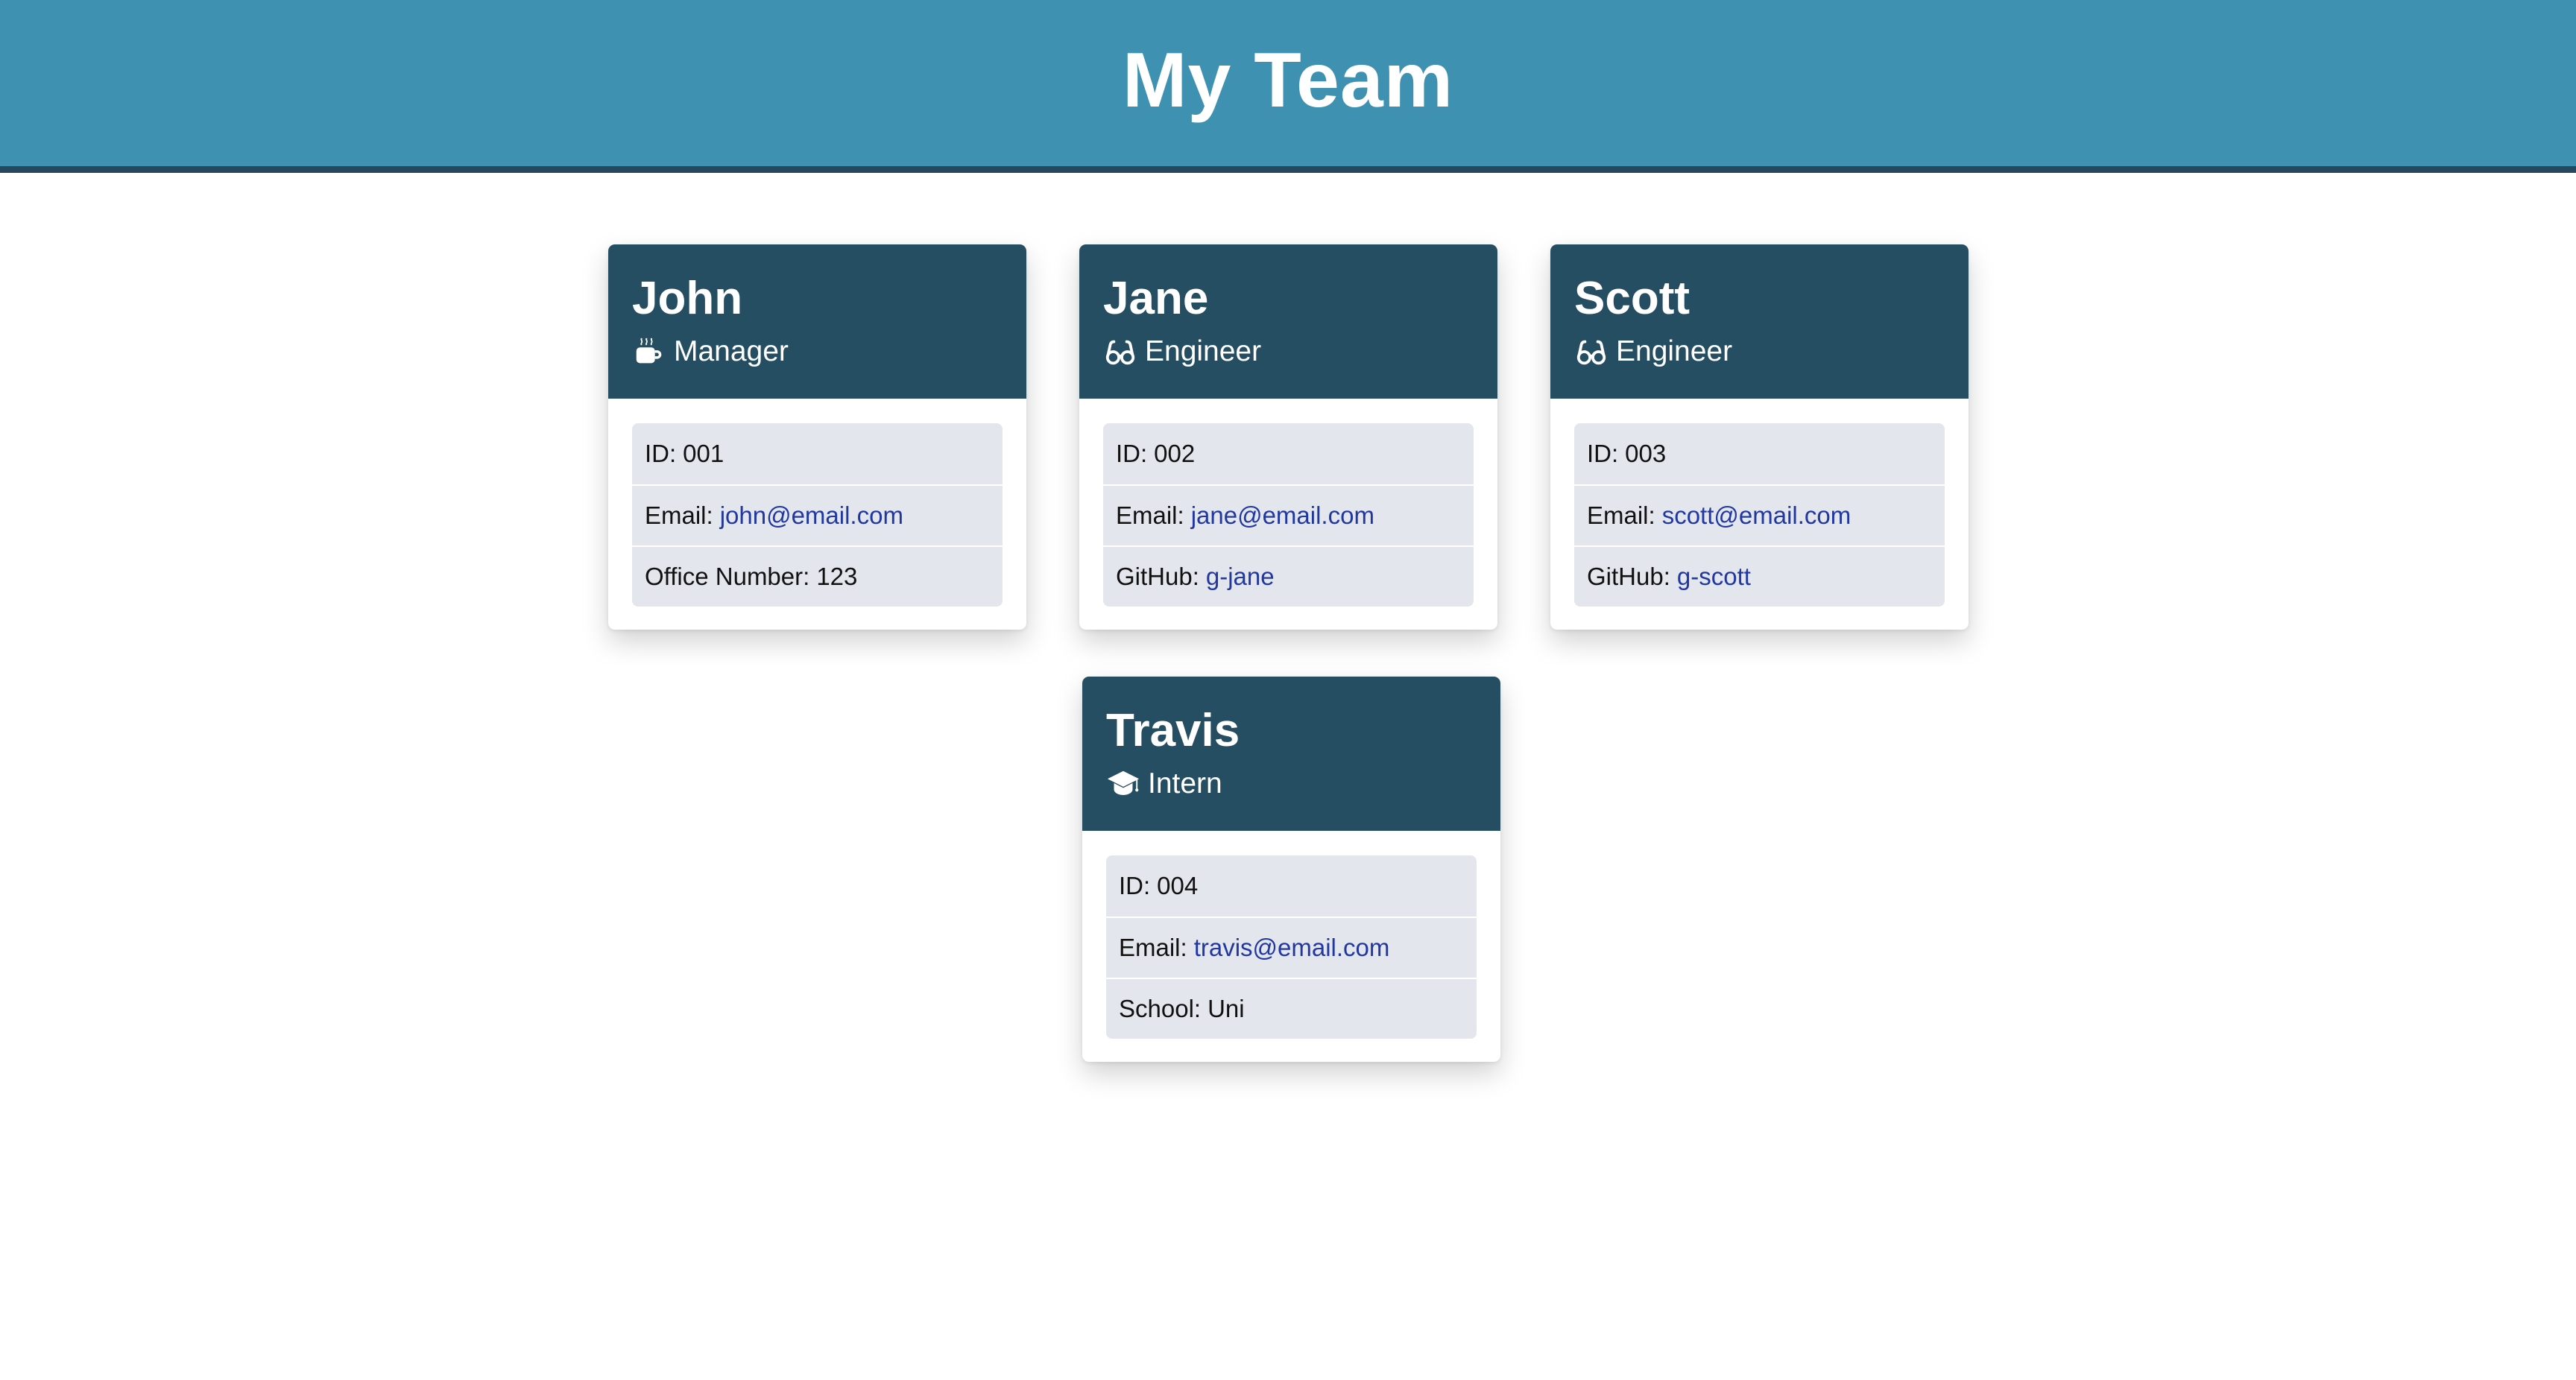 The height and width of the screenshot is (1380, 2576). Describe the element at coordinates (1760, 576) in the screenshot. I see `detail-github: GitHub: g-scott` at that location.